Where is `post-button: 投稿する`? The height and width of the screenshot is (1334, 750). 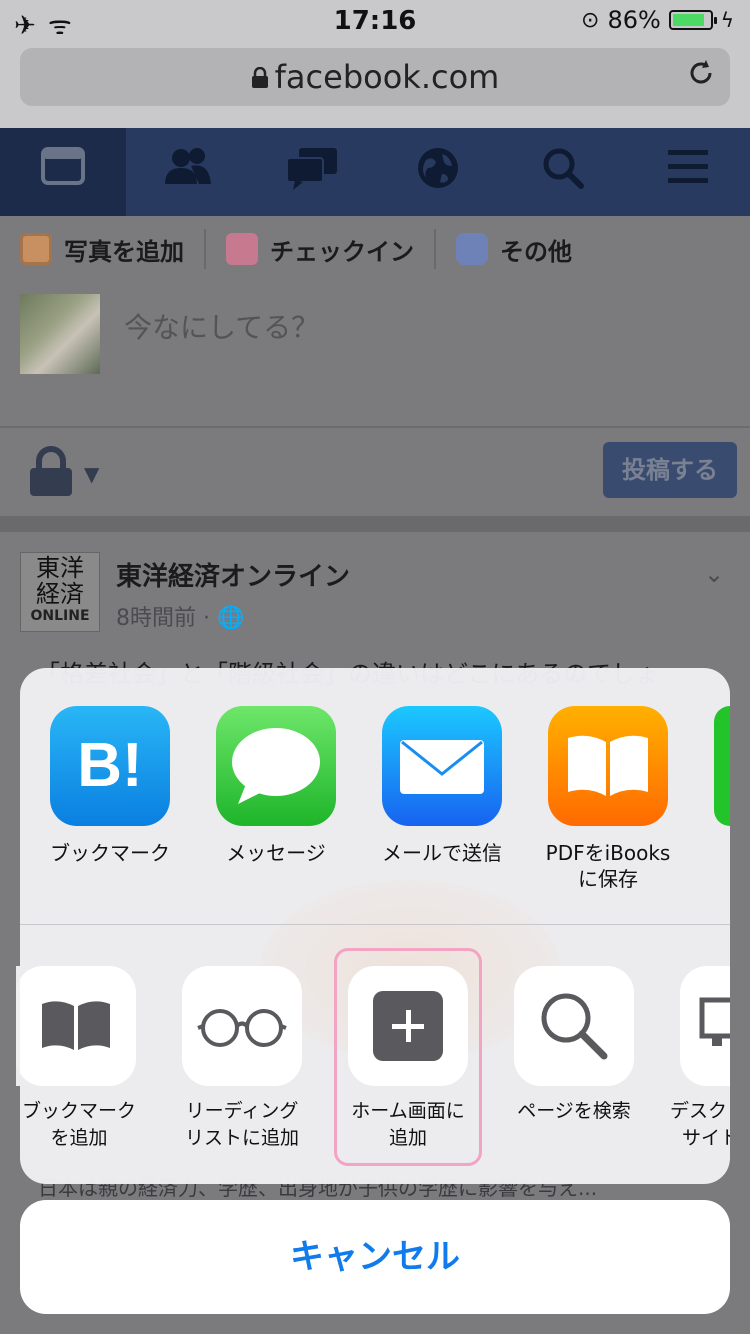 post-button: 投稿する is located at coordinates (670, 470).